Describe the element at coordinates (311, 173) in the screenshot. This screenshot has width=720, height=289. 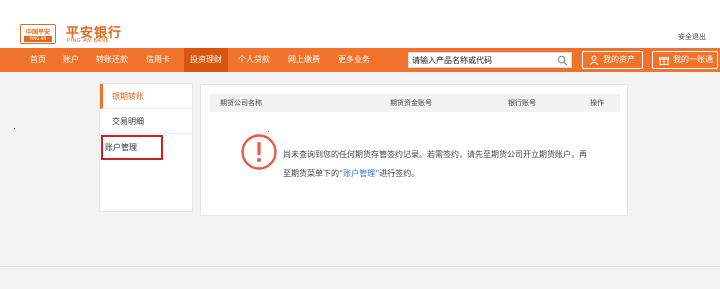
I see `empty-message-prefix: 至期货菜单下的` at that location.